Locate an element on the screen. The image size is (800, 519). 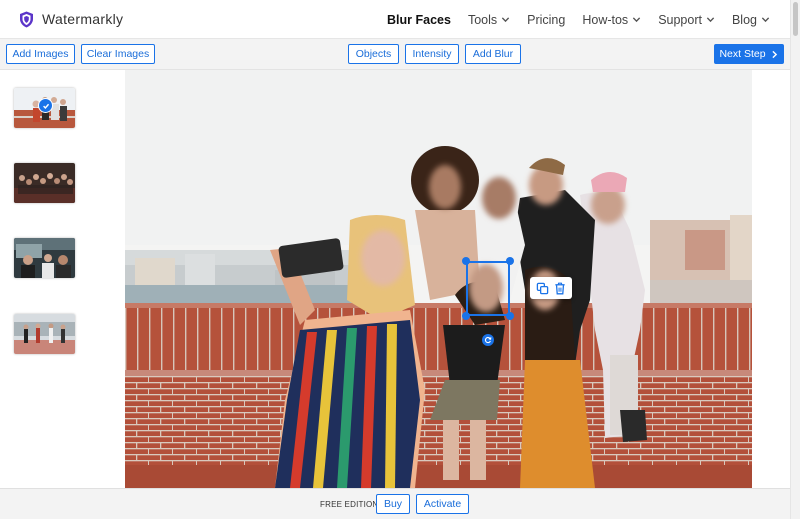
nav-how-tos-label: How-tos is located at coordinates (605, 19).